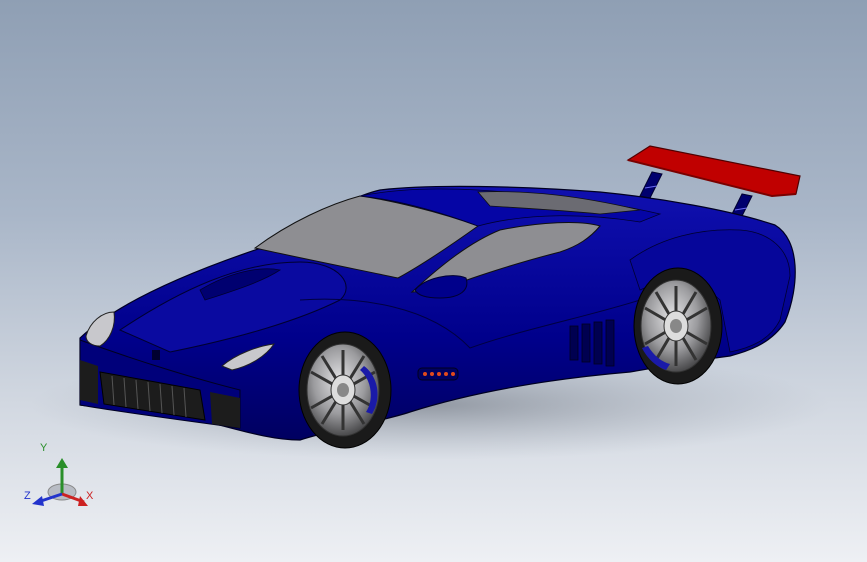 The image size is (867, 562). Describe the element at coordinates (44, 448) in the screenshot. I see `y-axis-label: Y` at that location.